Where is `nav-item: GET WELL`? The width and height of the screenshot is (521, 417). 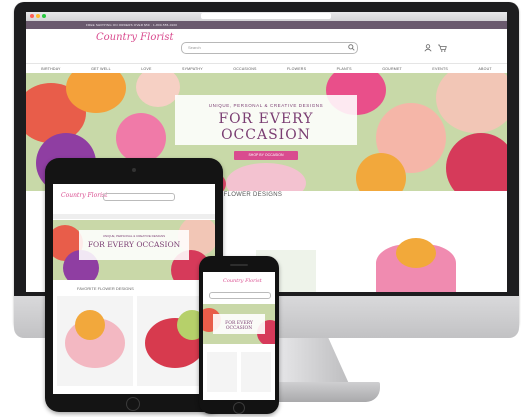 nav-item: GET WELL is located at coordinates (101, 69).